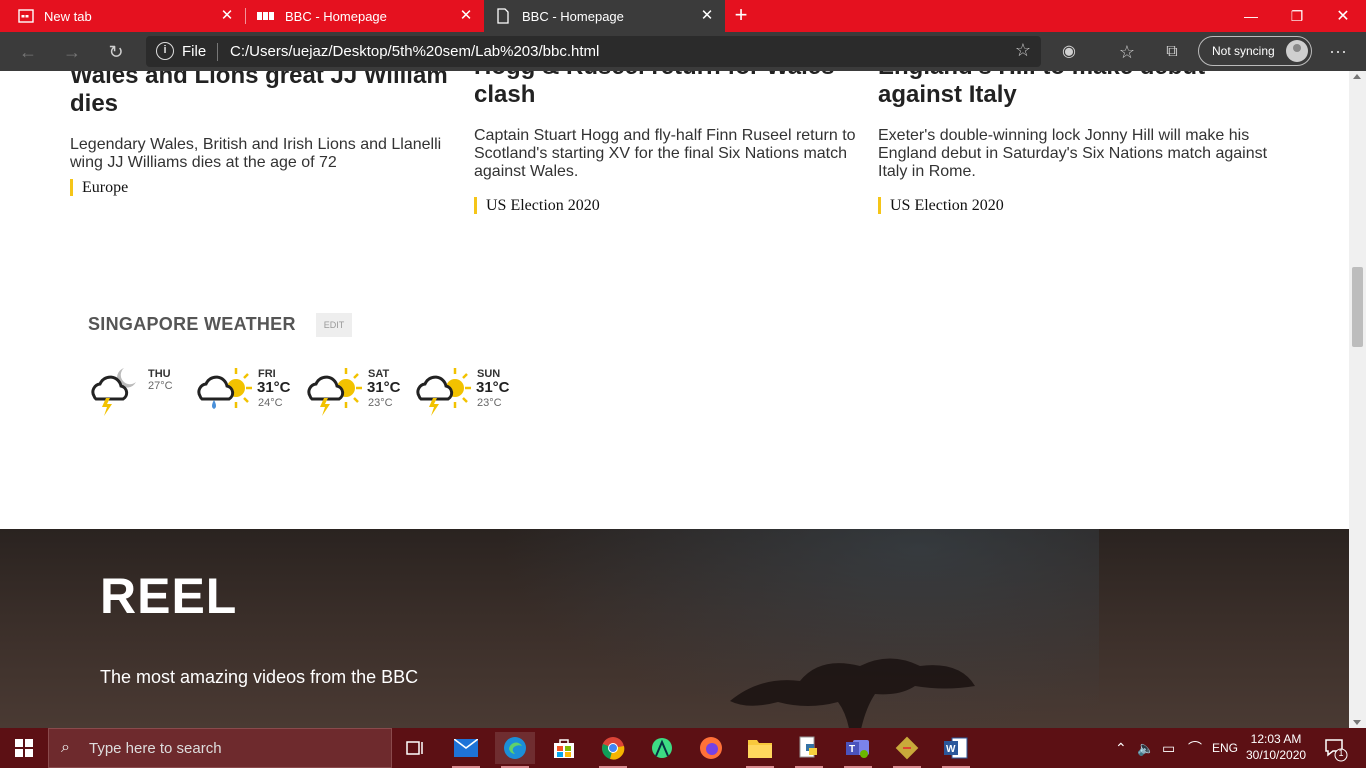 Image resolution: width=1366 pixels, height=768 pixels. What do you see at coordinates (1145, 748) in the screenshot?
I see `volume-icon: 🔈` at bounding box center [1145, 748].